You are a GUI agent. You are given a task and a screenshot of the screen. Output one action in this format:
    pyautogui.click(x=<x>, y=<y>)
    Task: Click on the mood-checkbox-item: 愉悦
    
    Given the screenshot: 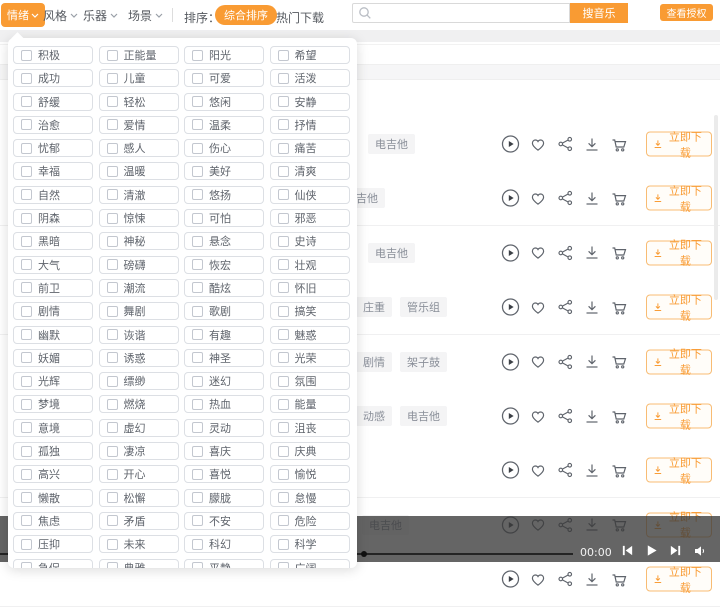 What is the action you would take?
    pyautogui.click(x=309, y=474)
    